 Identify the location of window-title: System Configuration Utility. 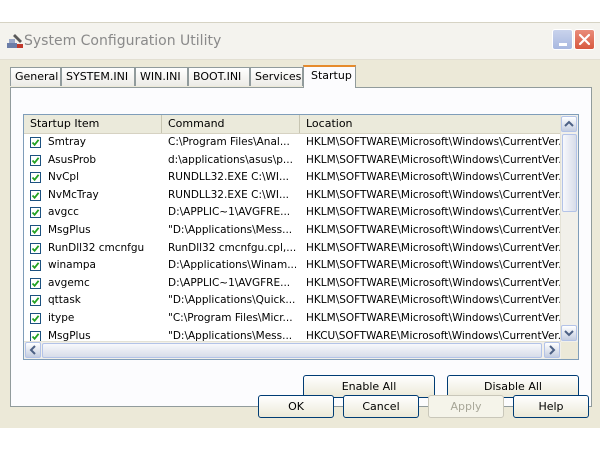
(123, 41).